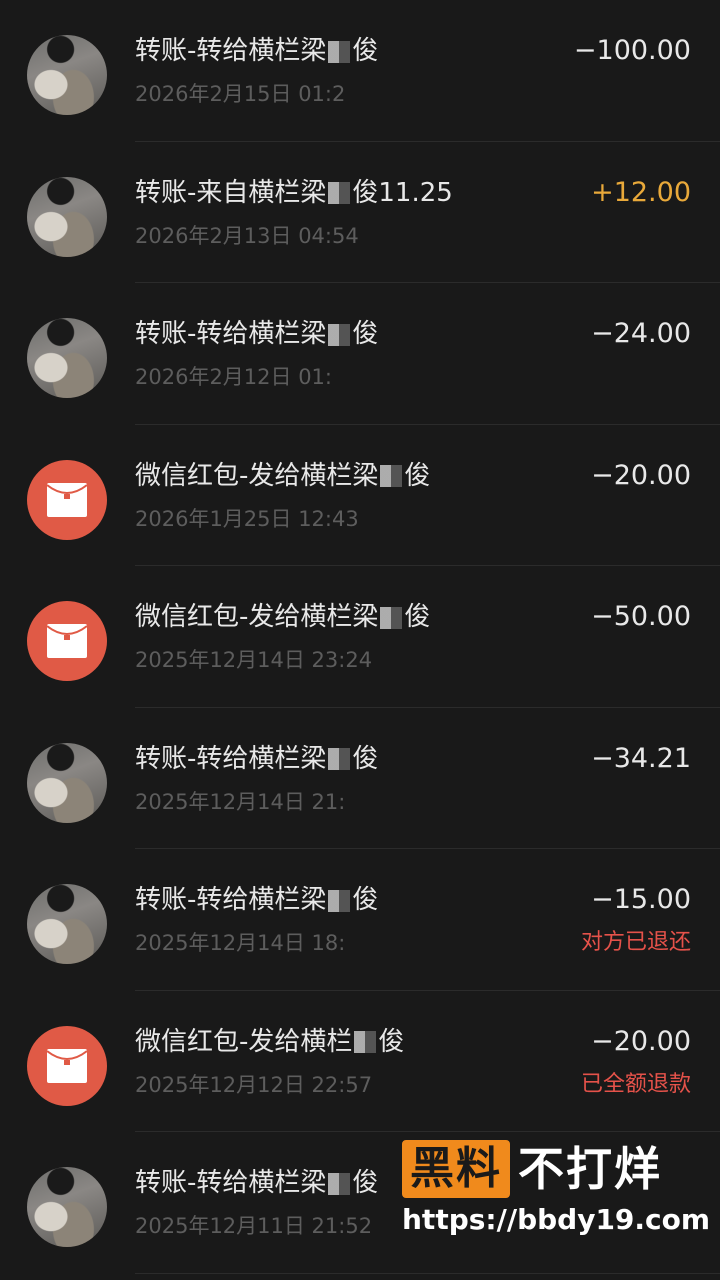 This screenshot has width=720, height=1280. Describe the element at coordinates (240, 943) in the screenshot. I see `transaction-time: 2025年12月14日 18:` at that location.